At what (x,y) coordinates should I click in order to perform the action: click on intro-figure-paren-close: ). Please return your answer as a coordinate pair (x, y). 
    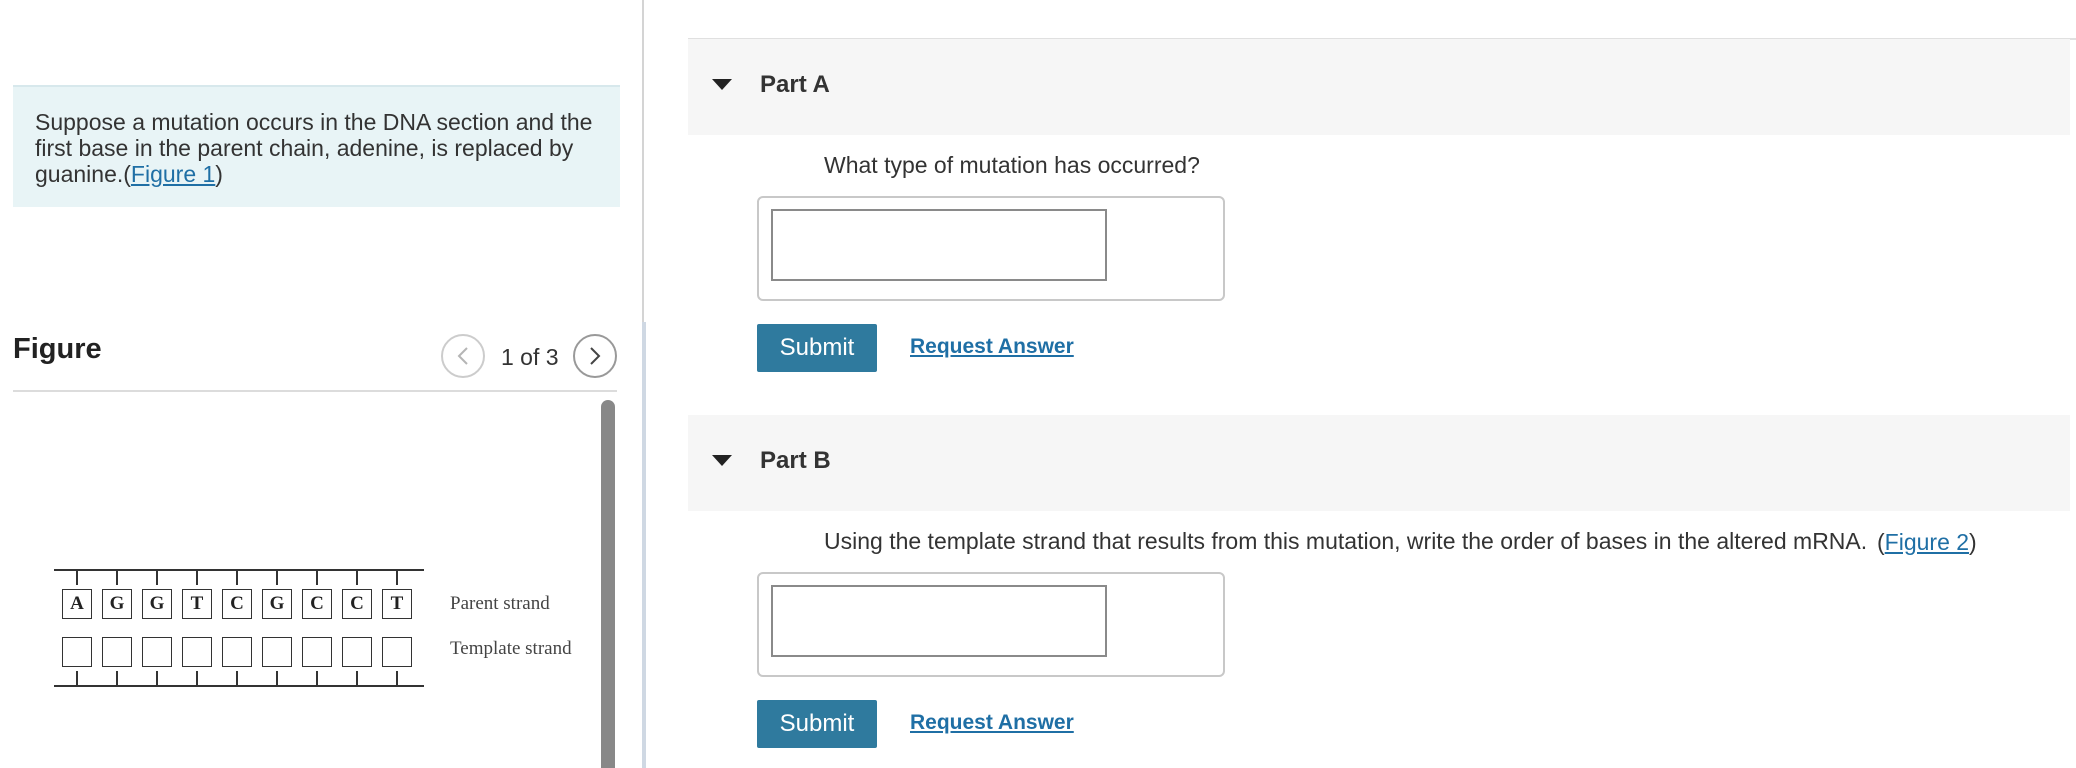
    Looking at the image, I should click on (219, 174).